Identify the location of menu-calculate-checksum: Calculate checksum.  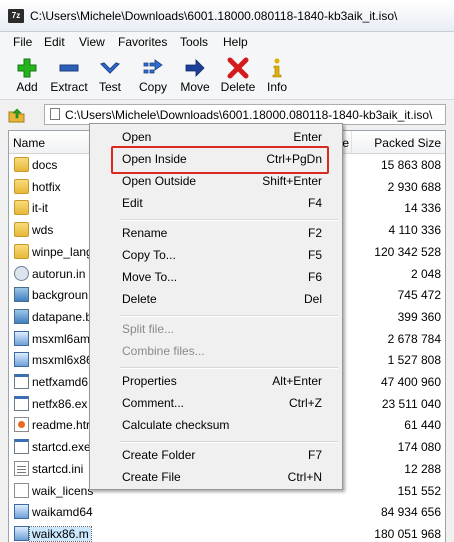
(216, 425).